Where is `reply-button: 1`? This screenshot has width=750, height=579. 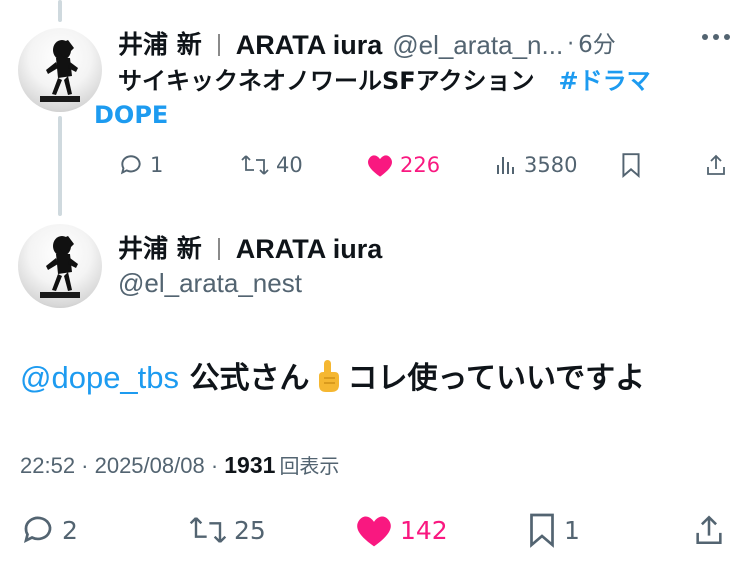
reply-button: 1 is located at coordinates (140, 165).